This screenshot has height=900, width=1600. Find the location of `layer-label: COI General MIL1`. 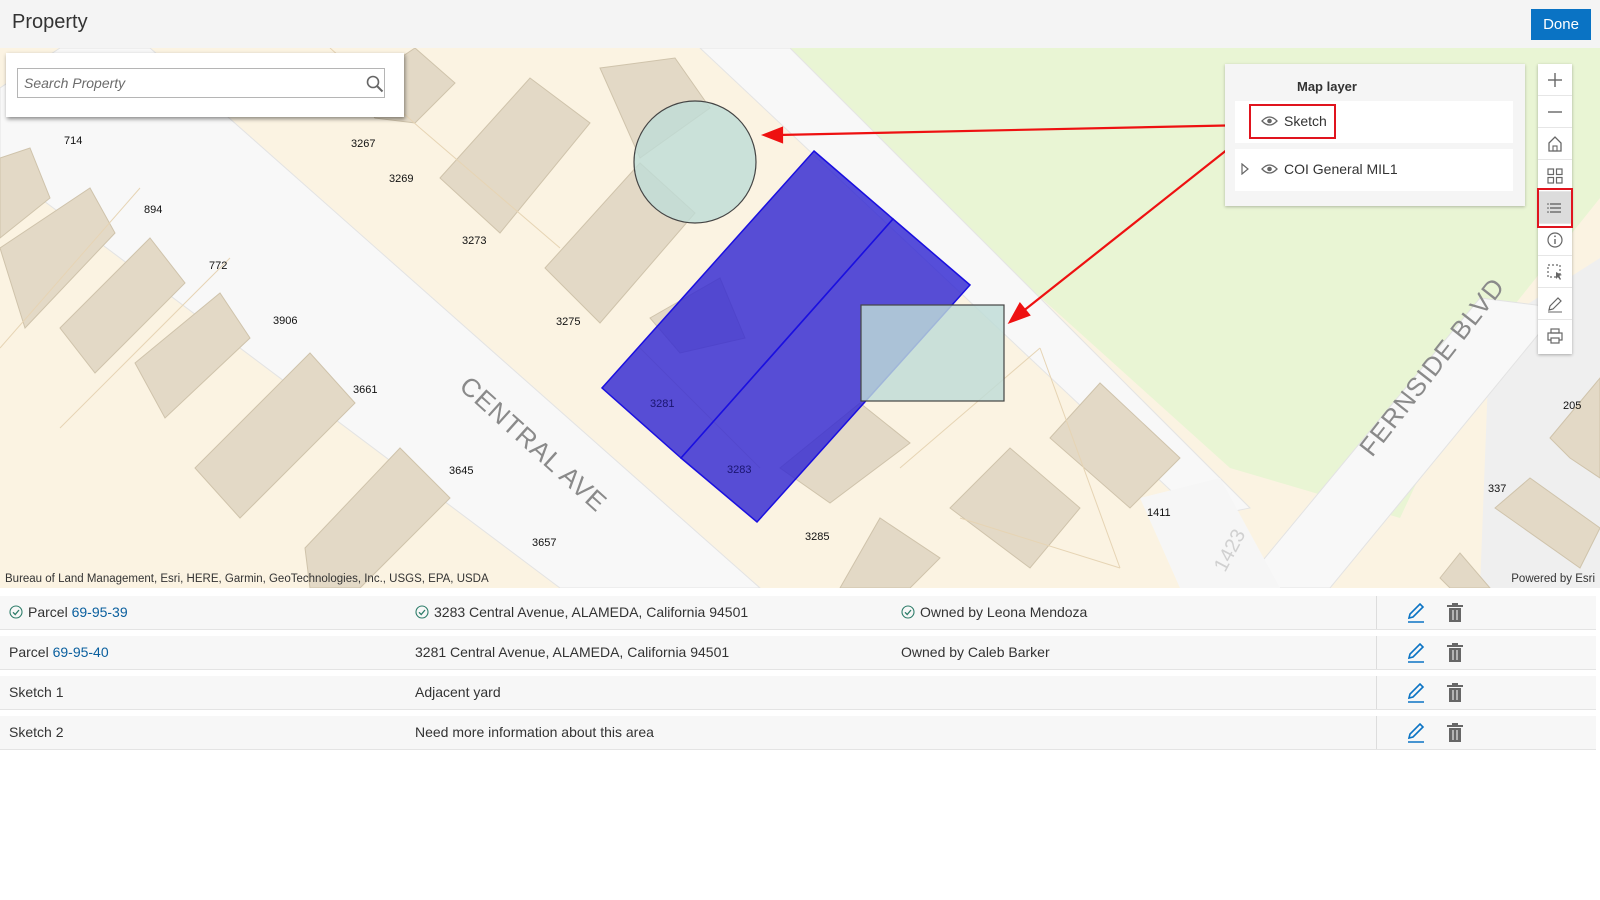

layer-label: COI General MIL1 is located at coordinates (1341, 169).